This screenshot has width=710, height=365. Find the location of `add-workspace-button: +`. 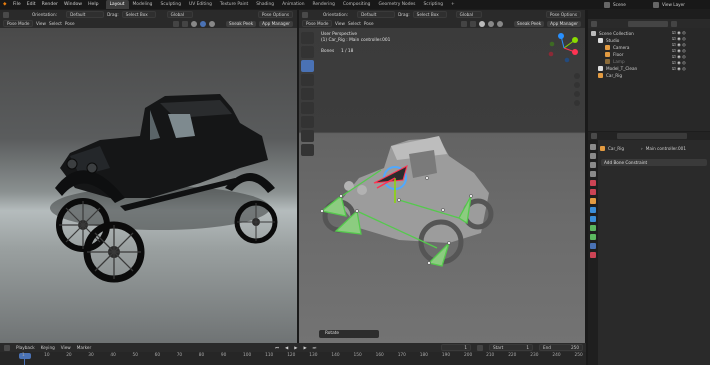

add-workspace-button: + is located at coordinates (453, 4).